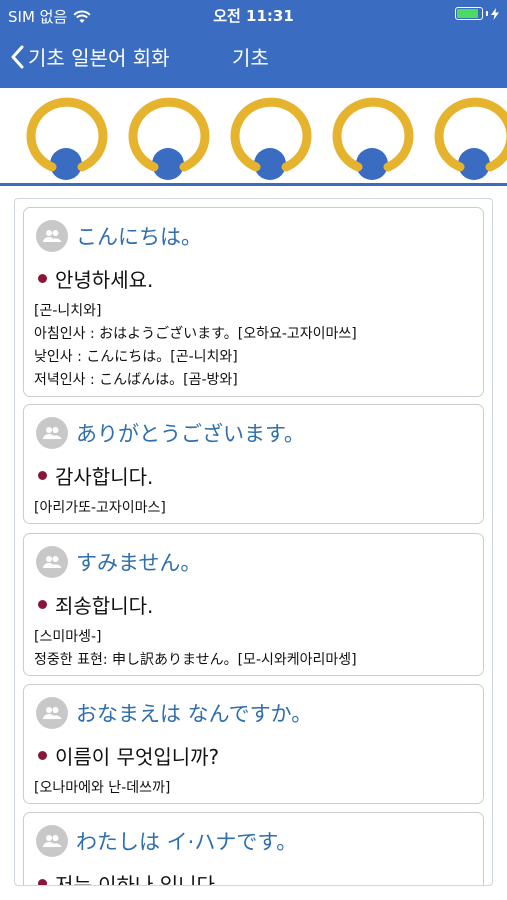 Image resolution: width=507 pixels, height=900 pixels. What do you see at coordinates (136, 380) in the screenshot?
I see `note-line: 저녁인사 : こんばんは。[곰-방와]` at bounding box center [136, 380].